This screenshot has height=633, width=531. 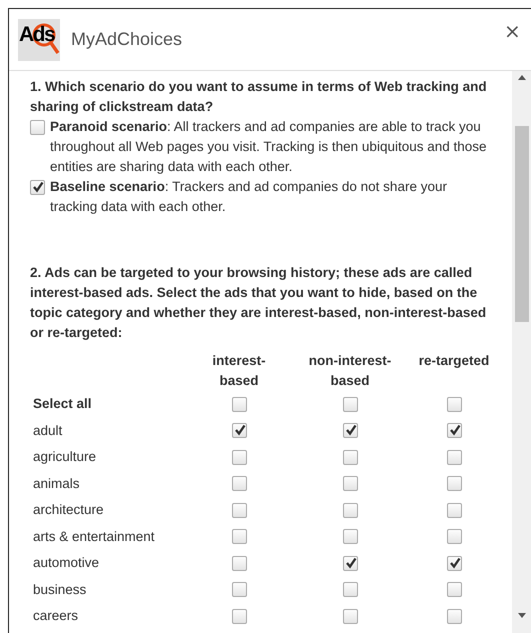 I want to click on category-label: animals, so click(x=56, y=483).